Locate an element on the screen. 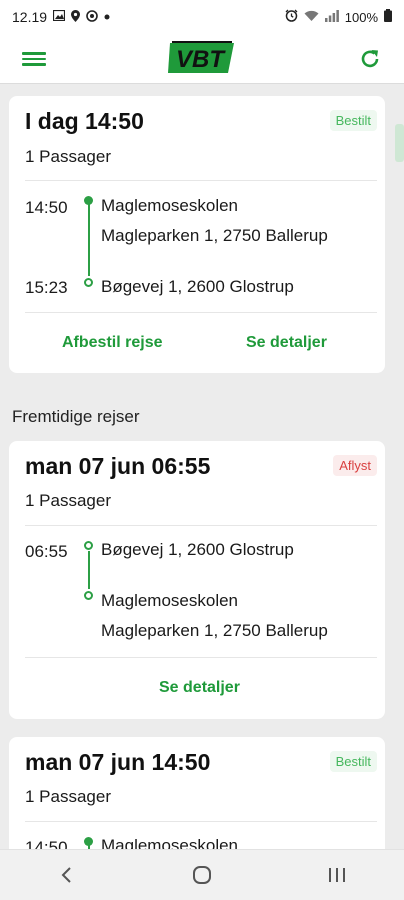 The width and height of the screenshot is (404, 900). battery-icon is located at coordinates (388, 17).